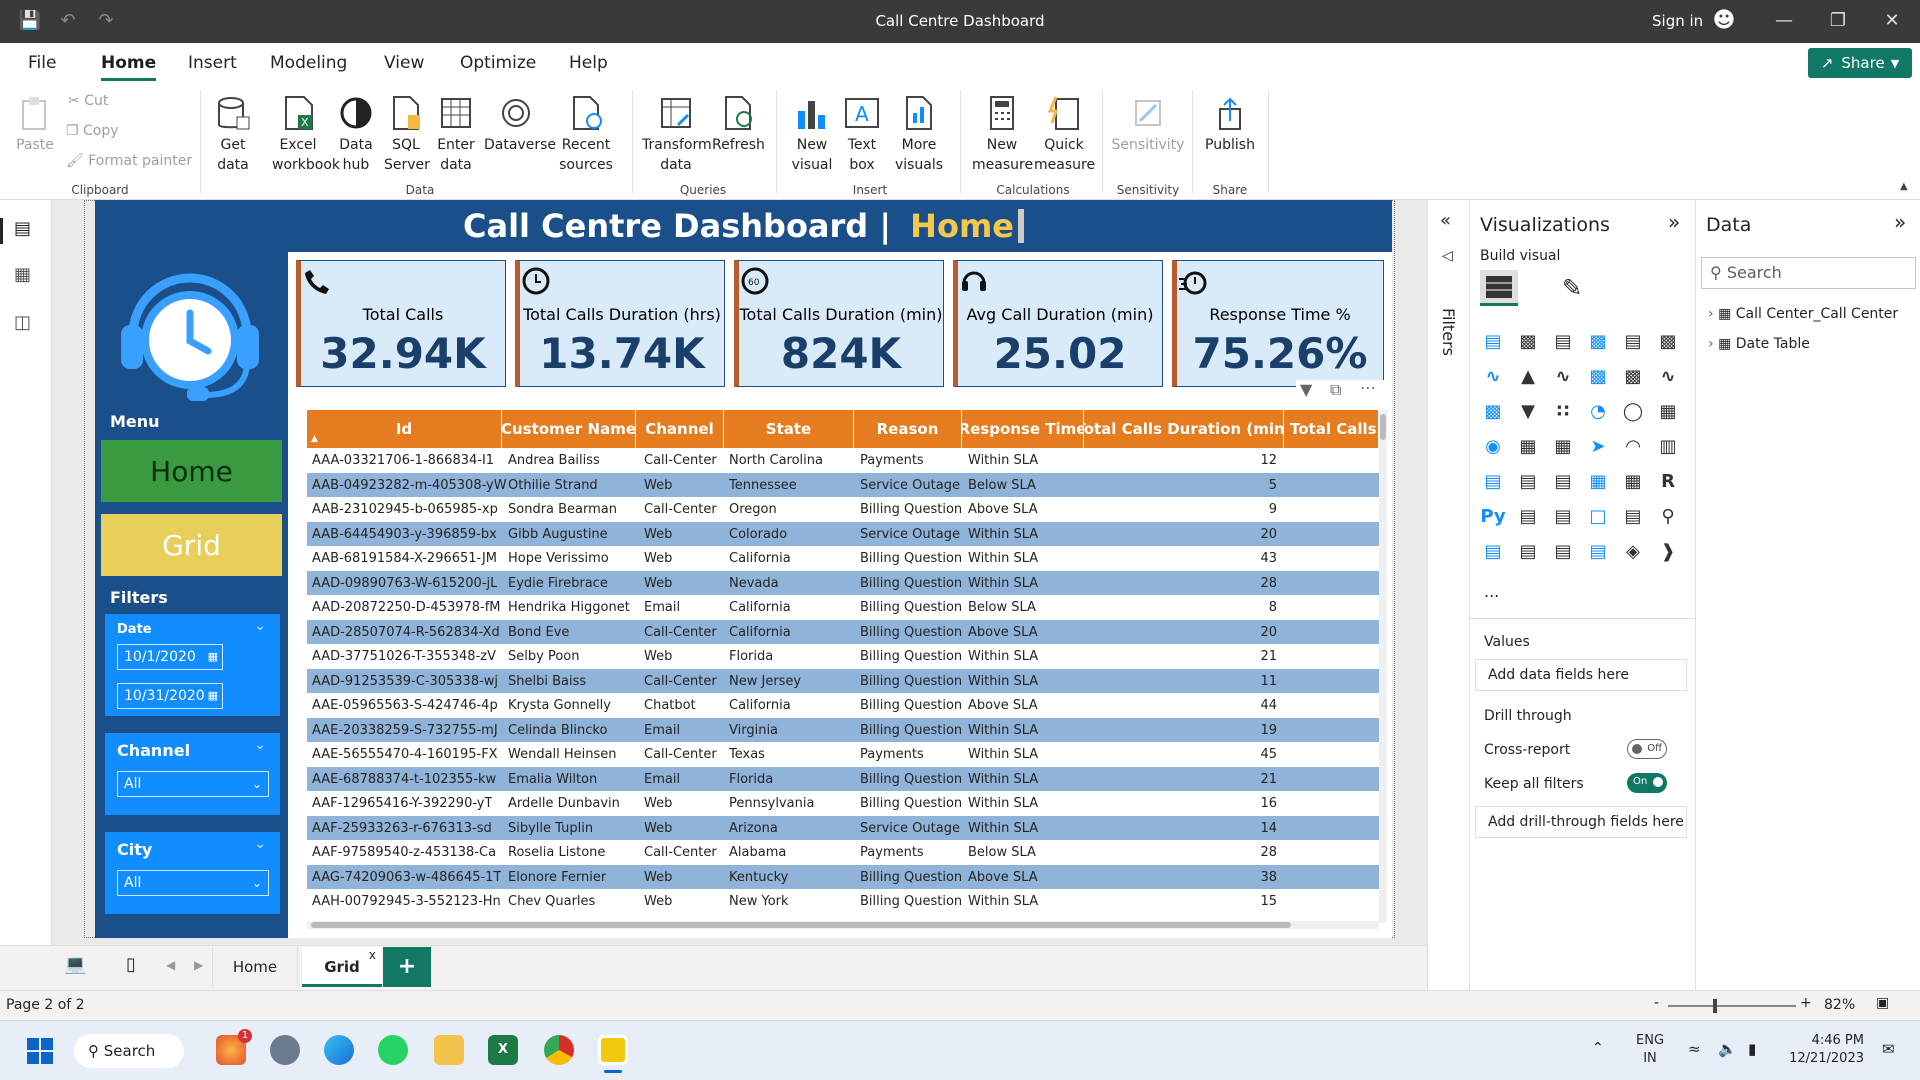 The width and height of the screenshot is (1920, 1080). What do you see at coordinates (789, 429) in the screenshot?
I see `column-header-state: State` at bounding box center [789, 429].